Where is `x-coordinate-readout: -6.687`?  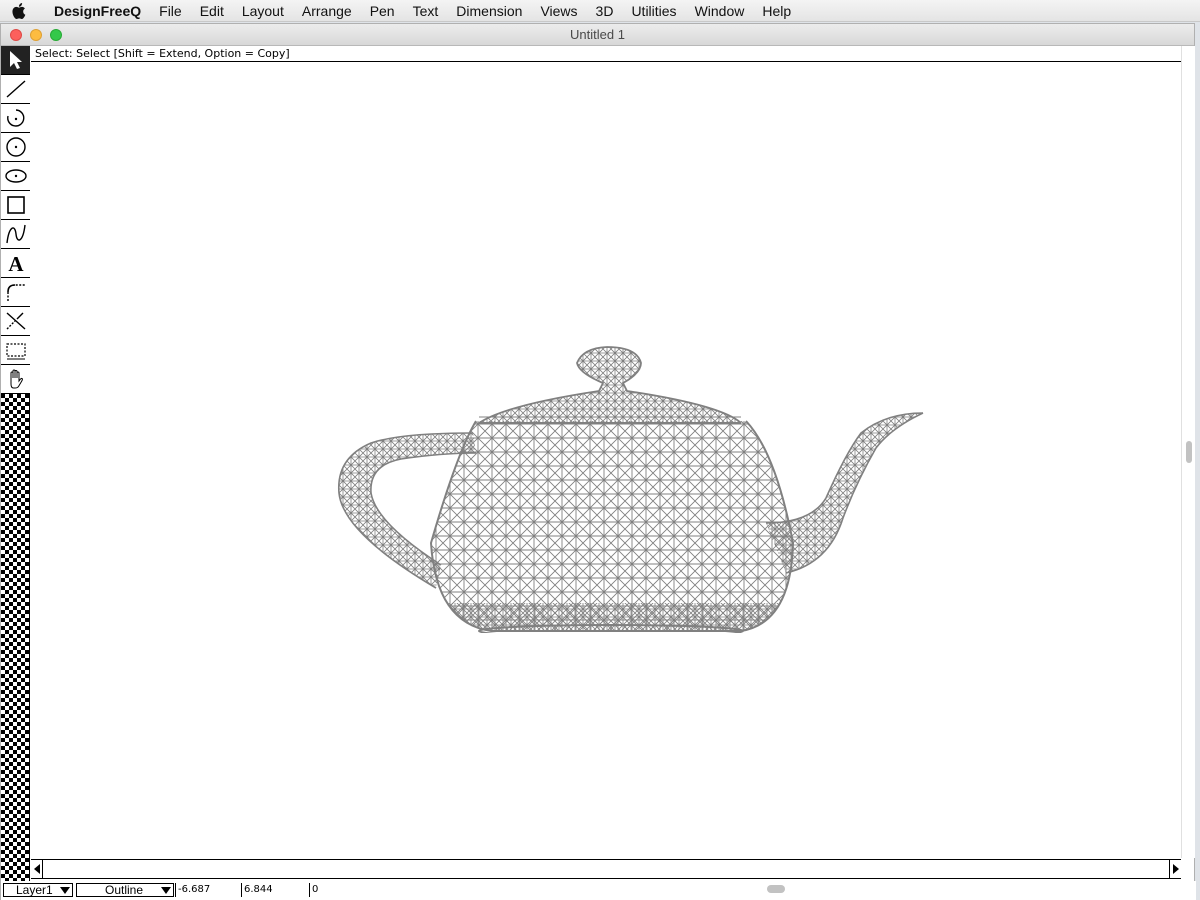 x-coordinate-readout: -6.687 is located at coordinates (208, 890).